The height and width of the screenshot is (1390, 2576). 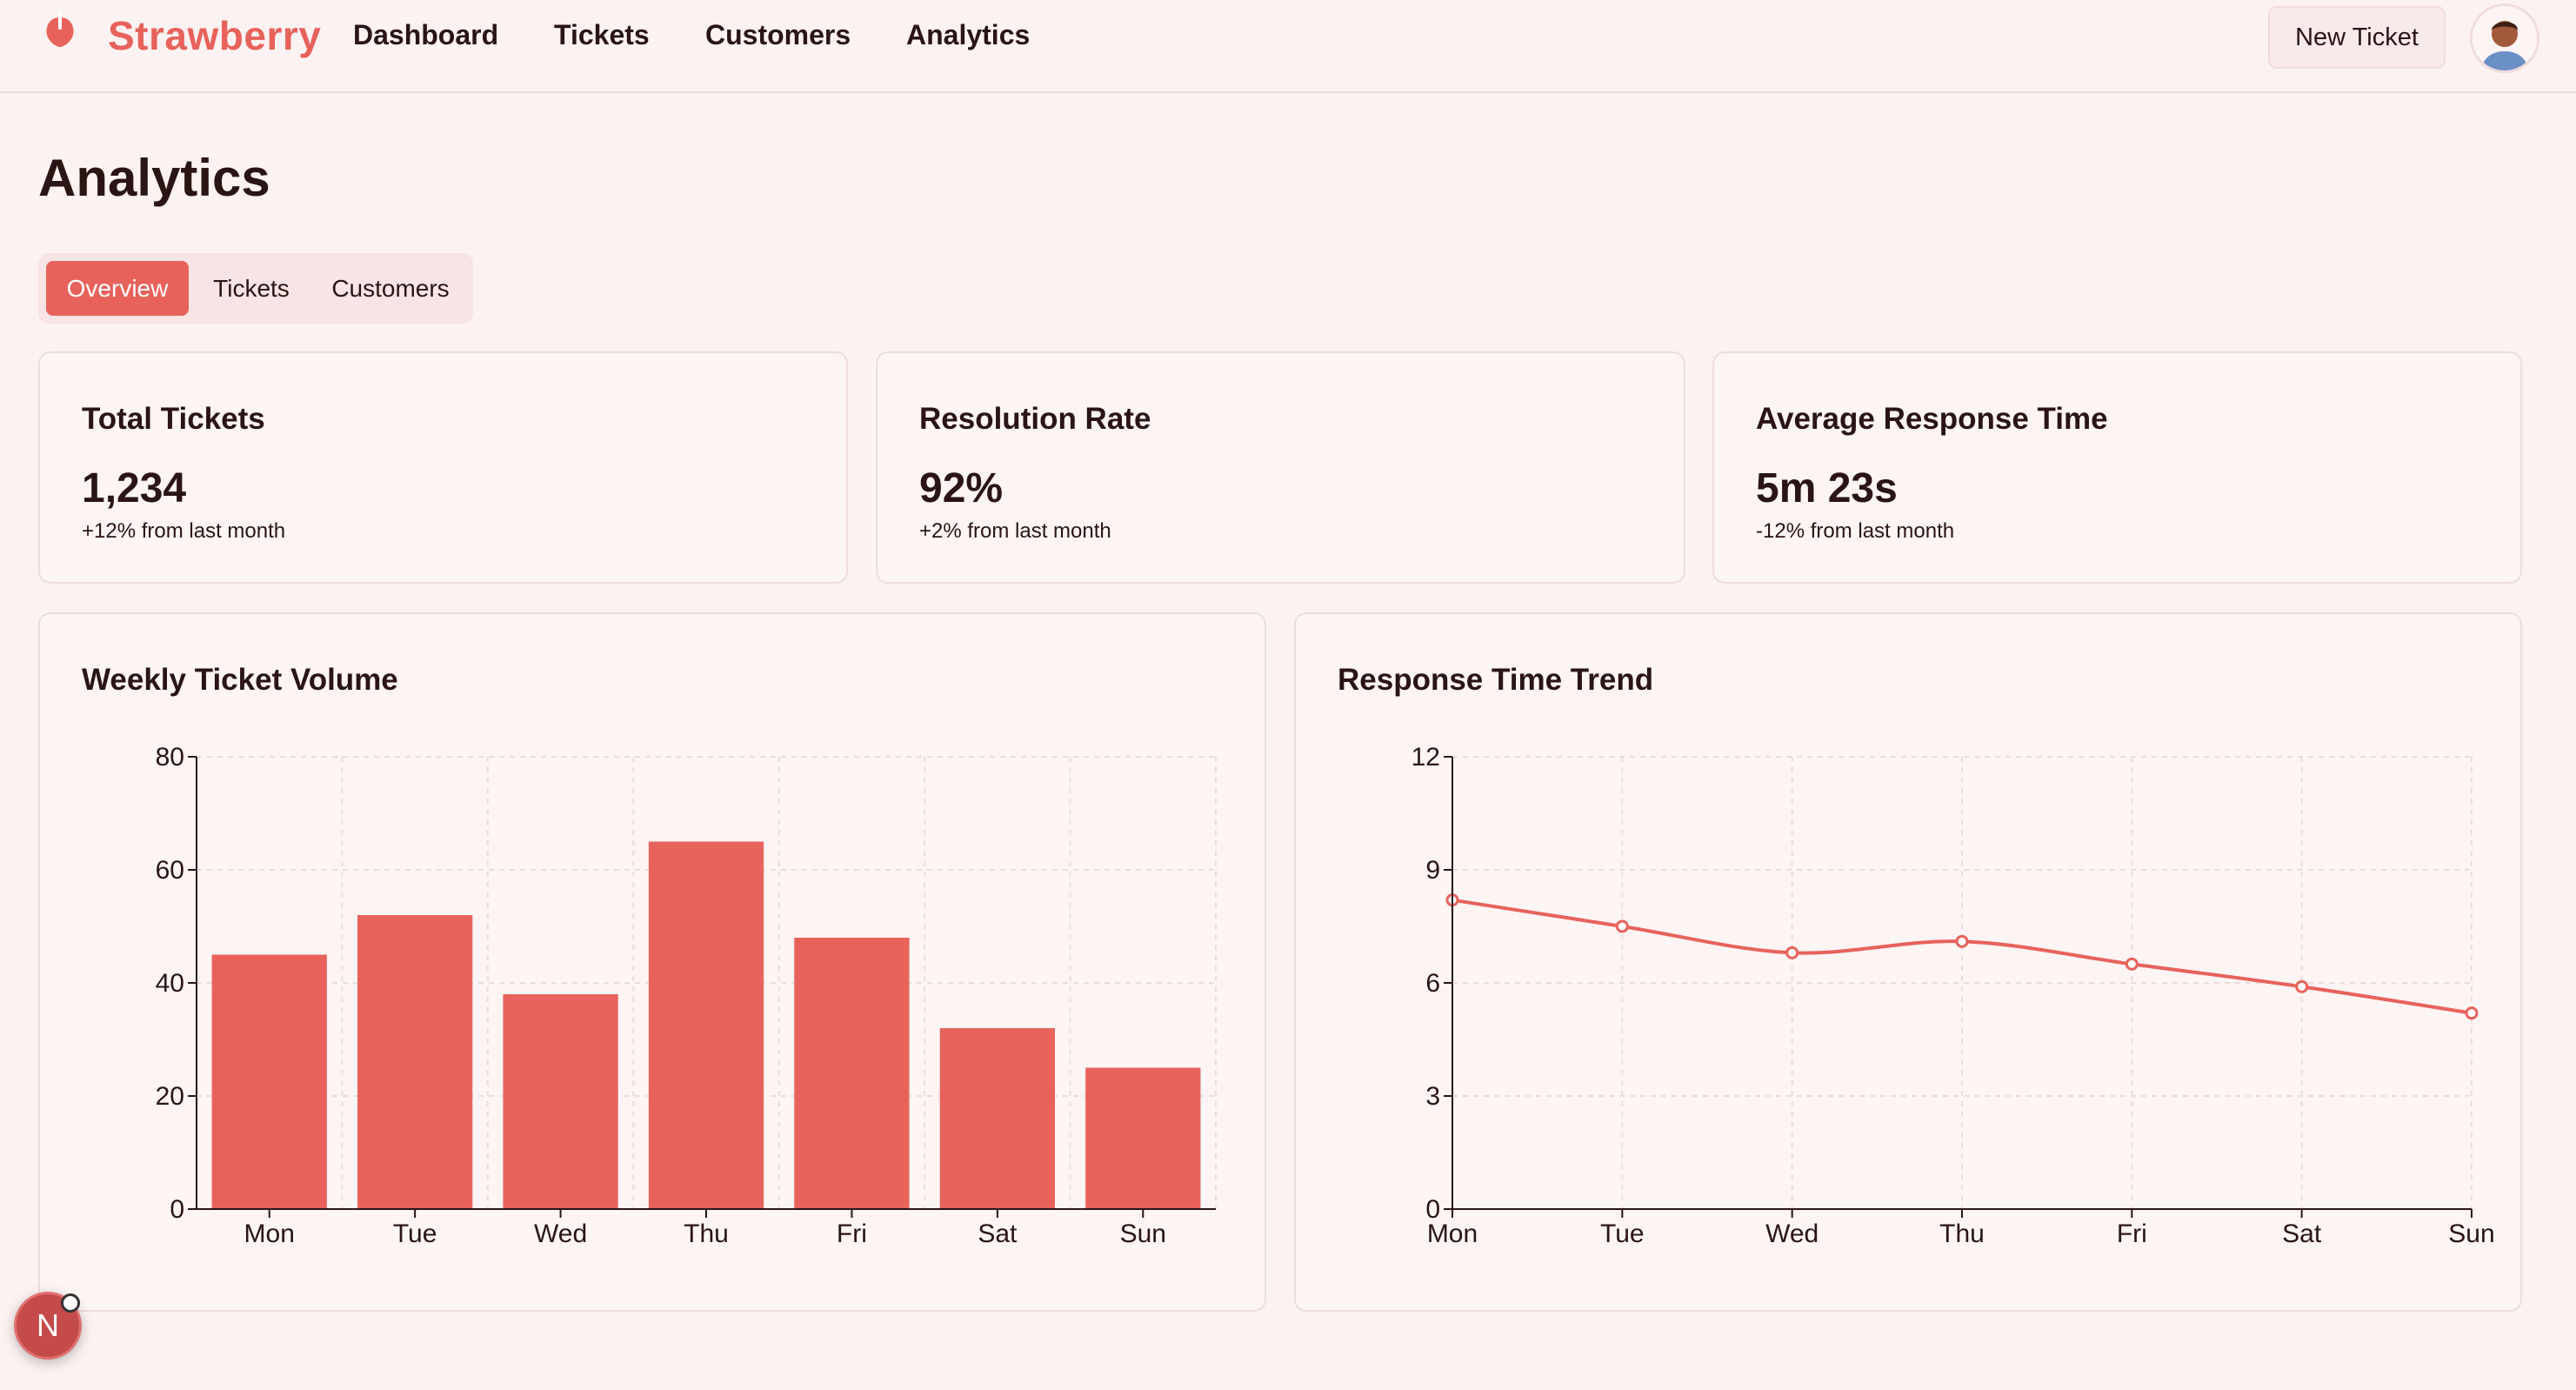 I want to click on y-tick-label: 0, so click(x=177, y=1209).